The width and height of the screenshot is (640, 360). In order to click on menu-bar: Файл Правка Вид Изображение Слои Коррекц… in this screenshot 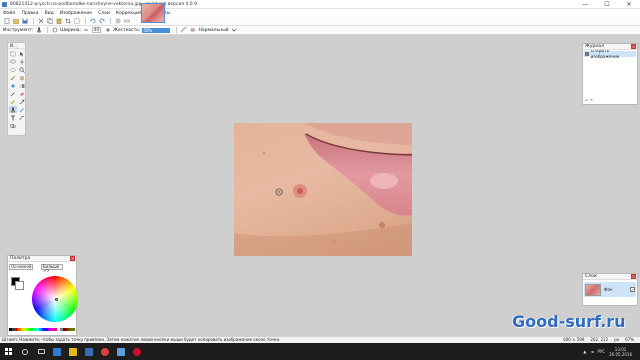, I will do `click(320, 13)`.